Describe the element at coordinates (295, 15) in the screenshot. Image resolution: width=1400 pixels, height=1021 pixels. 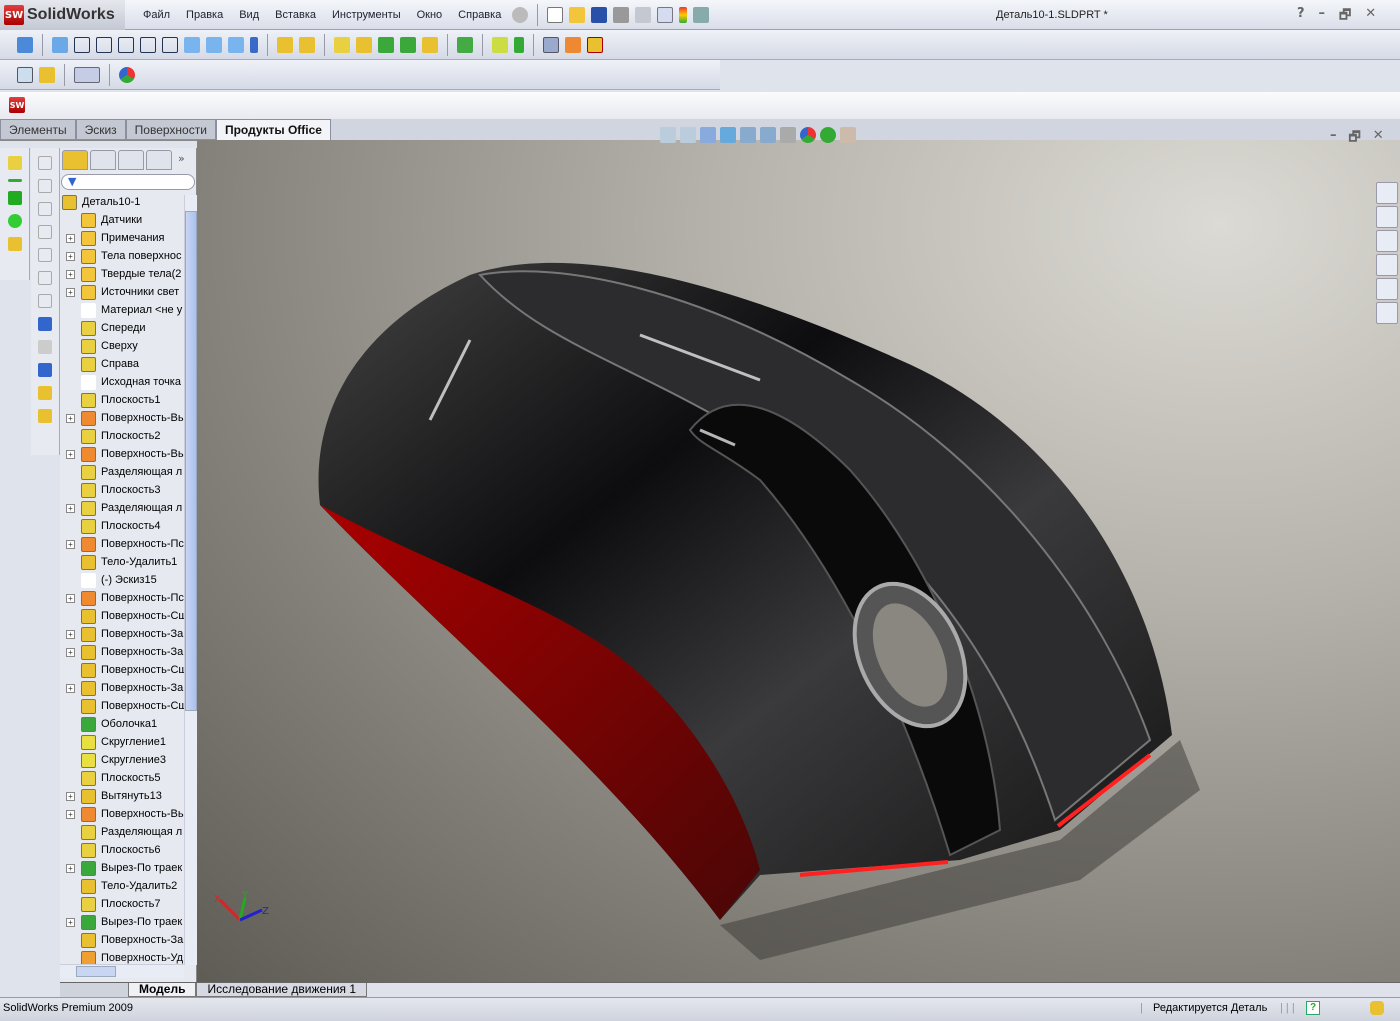
I see `menu-insert: Вставка` at that location.